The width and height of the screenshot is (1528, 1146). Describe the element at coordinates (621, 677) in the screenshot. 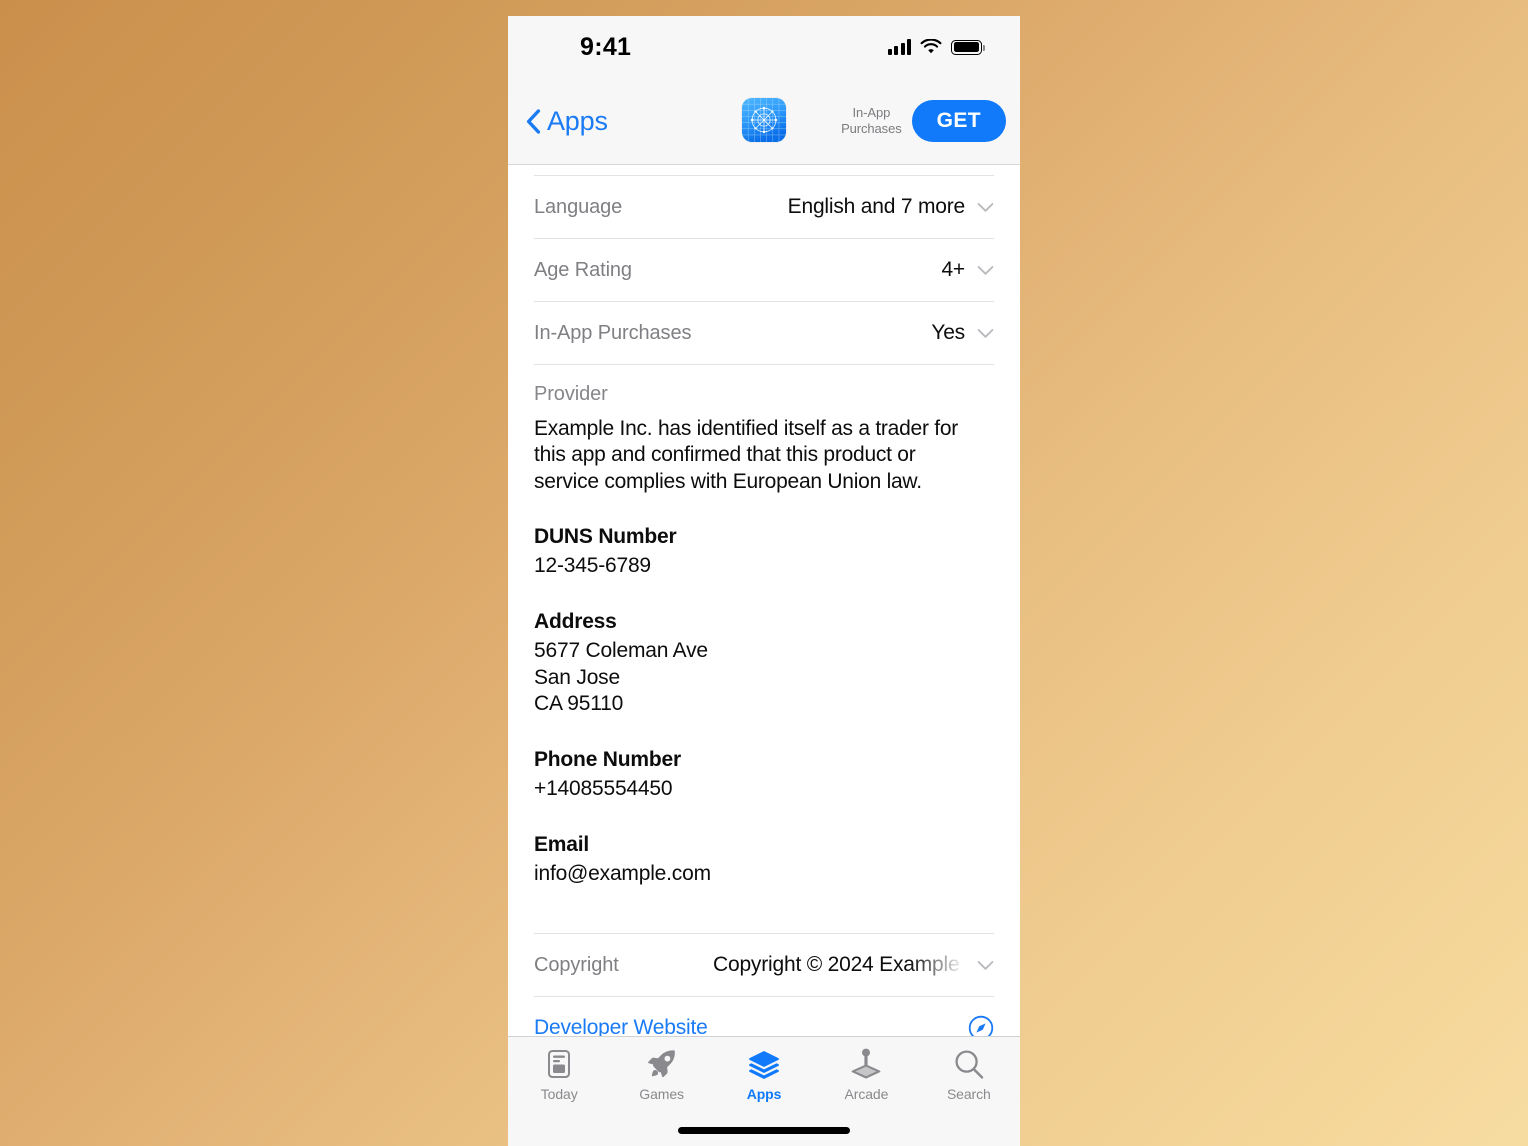

I see `provider-field-address-value: 5677 Coleman Ave San Jose CA 95110` at that location.